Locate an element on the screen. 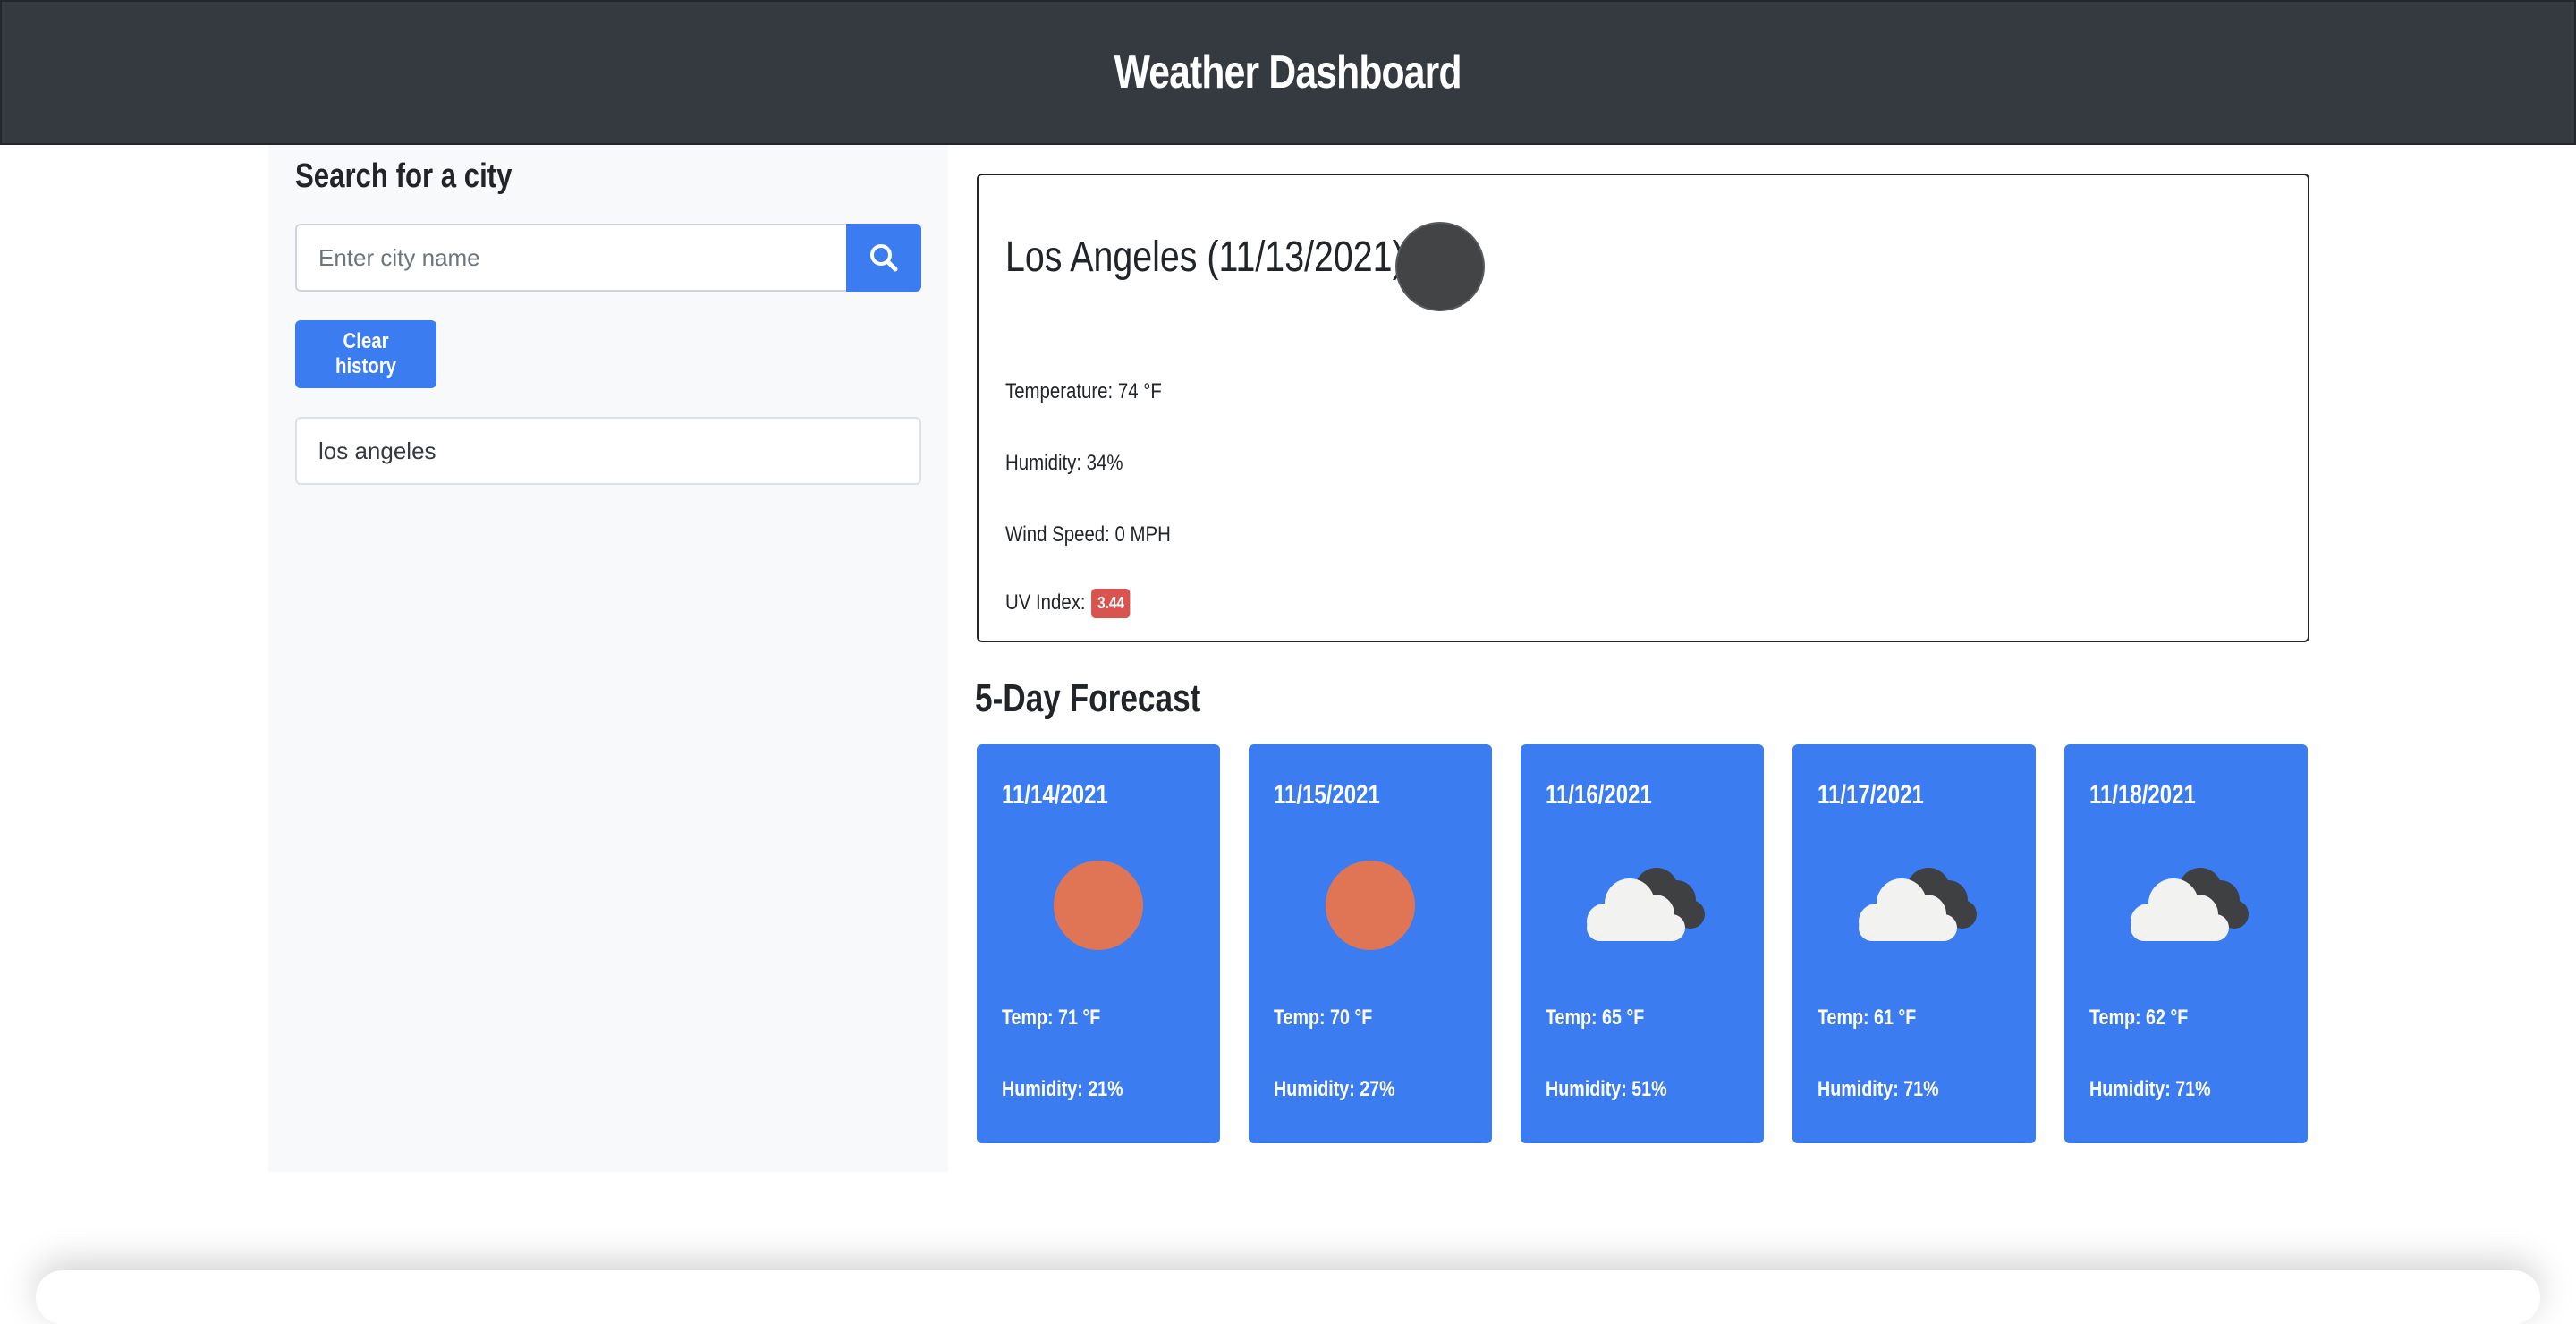 The width and height of the screenshot is (2576, 1324). page-title: Weather Dashboard is located at coordinates (1288, 72).